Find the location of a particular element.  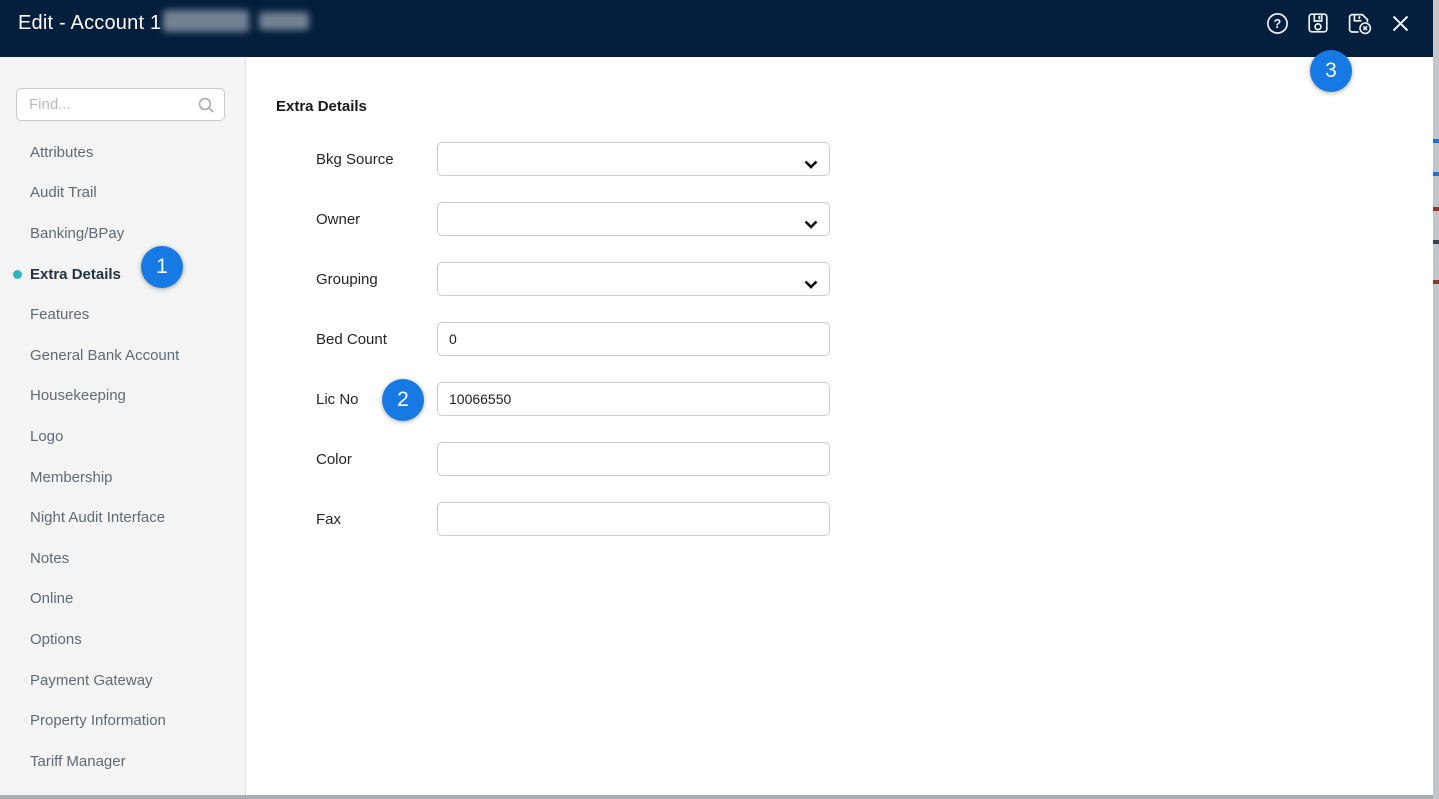

field-label: Grouping is located at coordinates (347, 279).